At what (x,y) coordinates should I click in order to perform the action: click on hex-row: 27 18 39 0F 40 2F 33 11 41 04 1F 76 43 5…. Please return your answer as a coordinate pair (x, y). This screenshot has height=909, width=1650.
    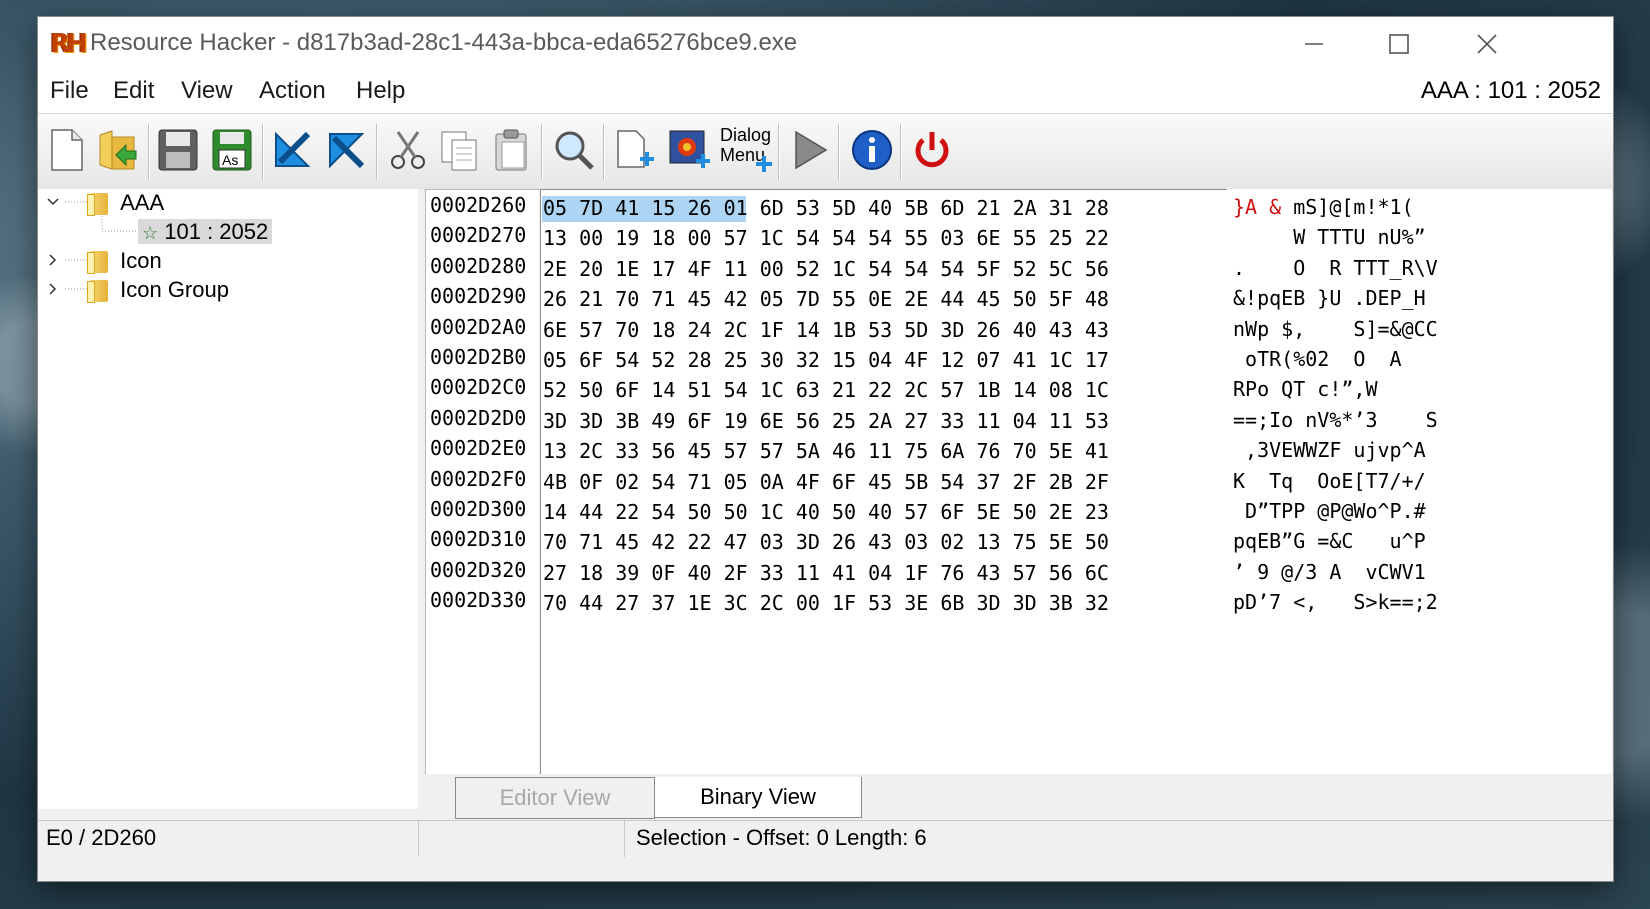
    Looking at the image, I should click on (826, 573).